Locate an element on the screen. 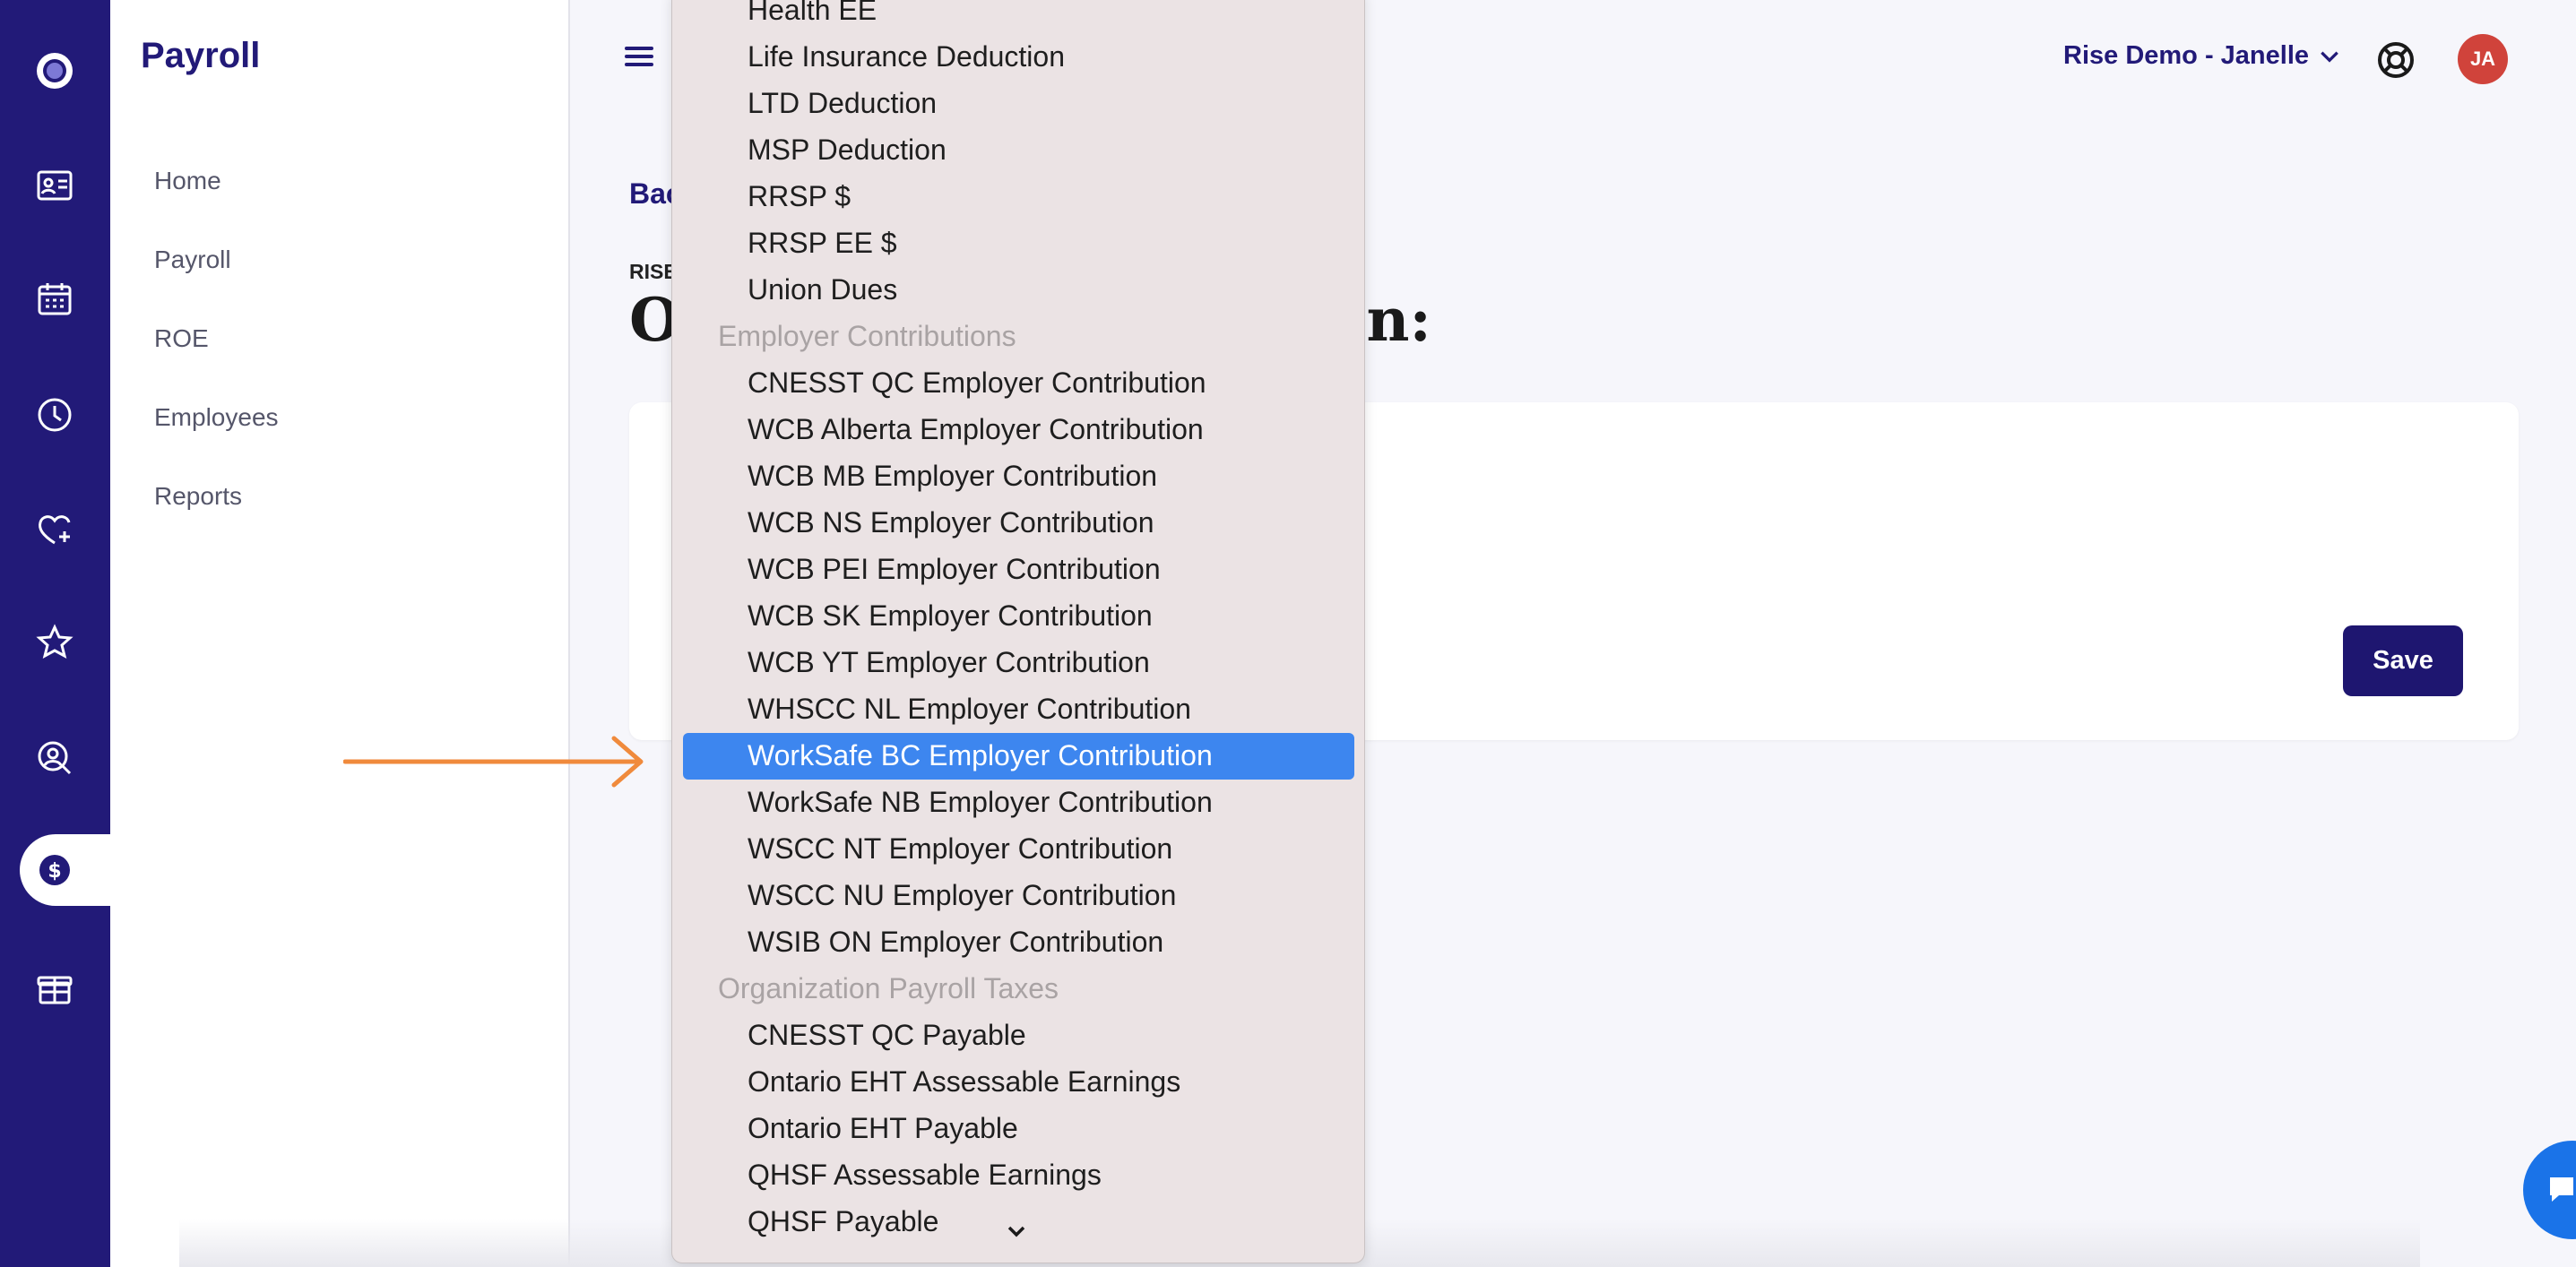 Image resolution: width=2576 pixels, height=1267 pixels. heart-plus-icon is located at coordinates (54, 529).